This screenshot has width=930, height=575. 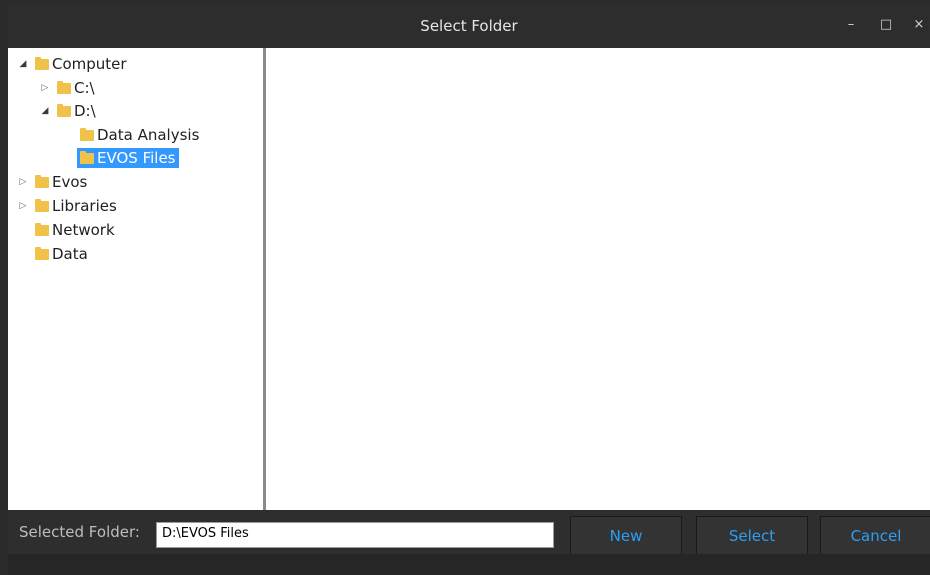 What do you see at coordinates (886, 25) in the screenshot?
I see `maximize-button: □` at bounding box center [886, 25].